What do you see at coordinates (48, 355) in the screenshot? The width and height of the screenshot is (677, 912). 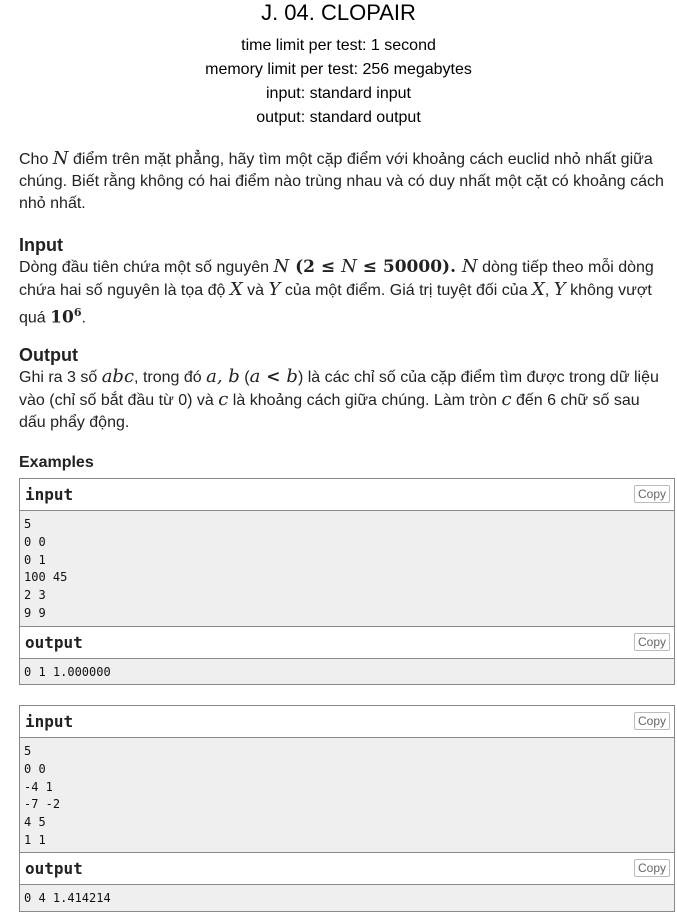 I see `output-section-title: Output` at bounding box center [48, 355].